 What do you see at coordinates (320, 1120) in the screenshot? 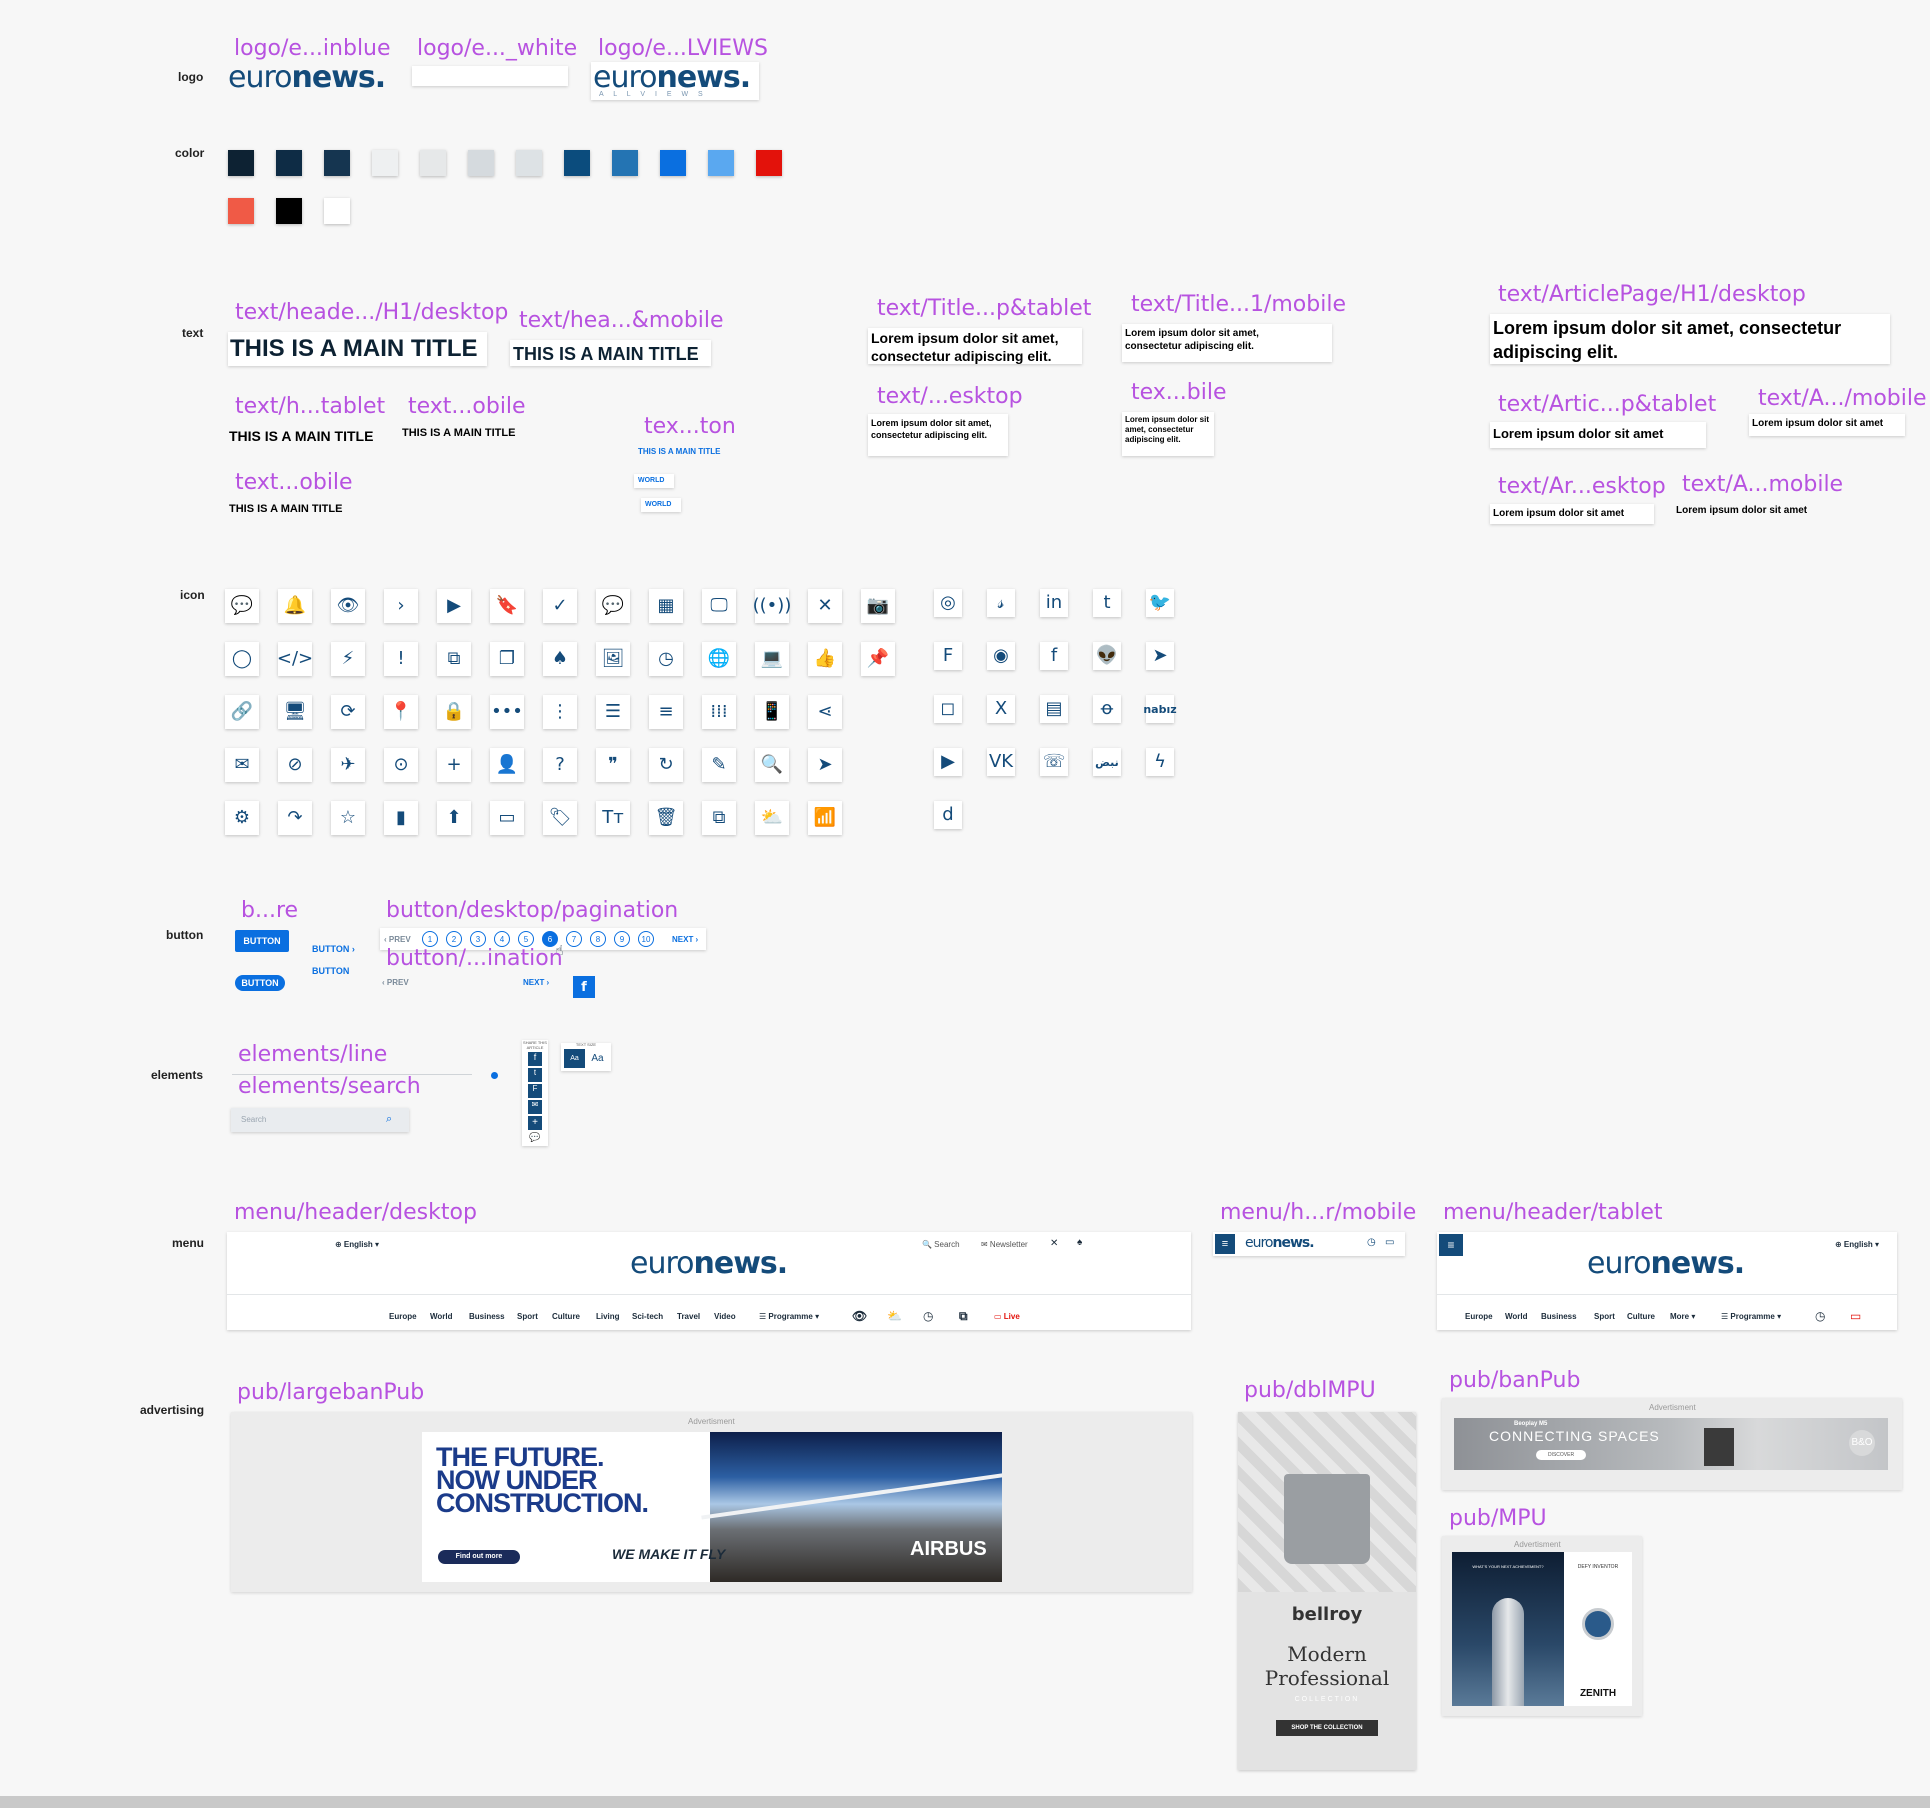
I see `search-box: Search ⌕` at bounding box center [320, 1120].